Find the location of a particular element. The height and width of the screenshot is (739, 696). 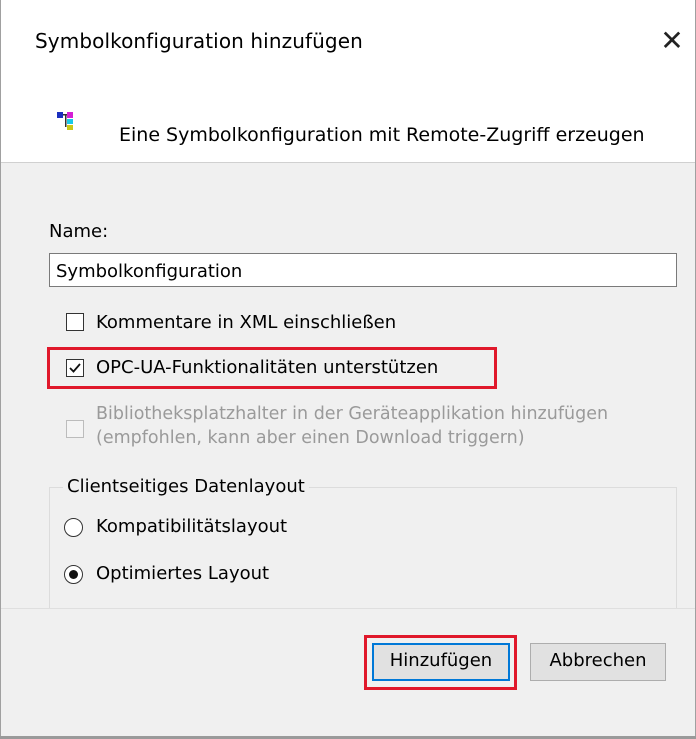

compat-layout-radio is located at coordinates (73, 527).